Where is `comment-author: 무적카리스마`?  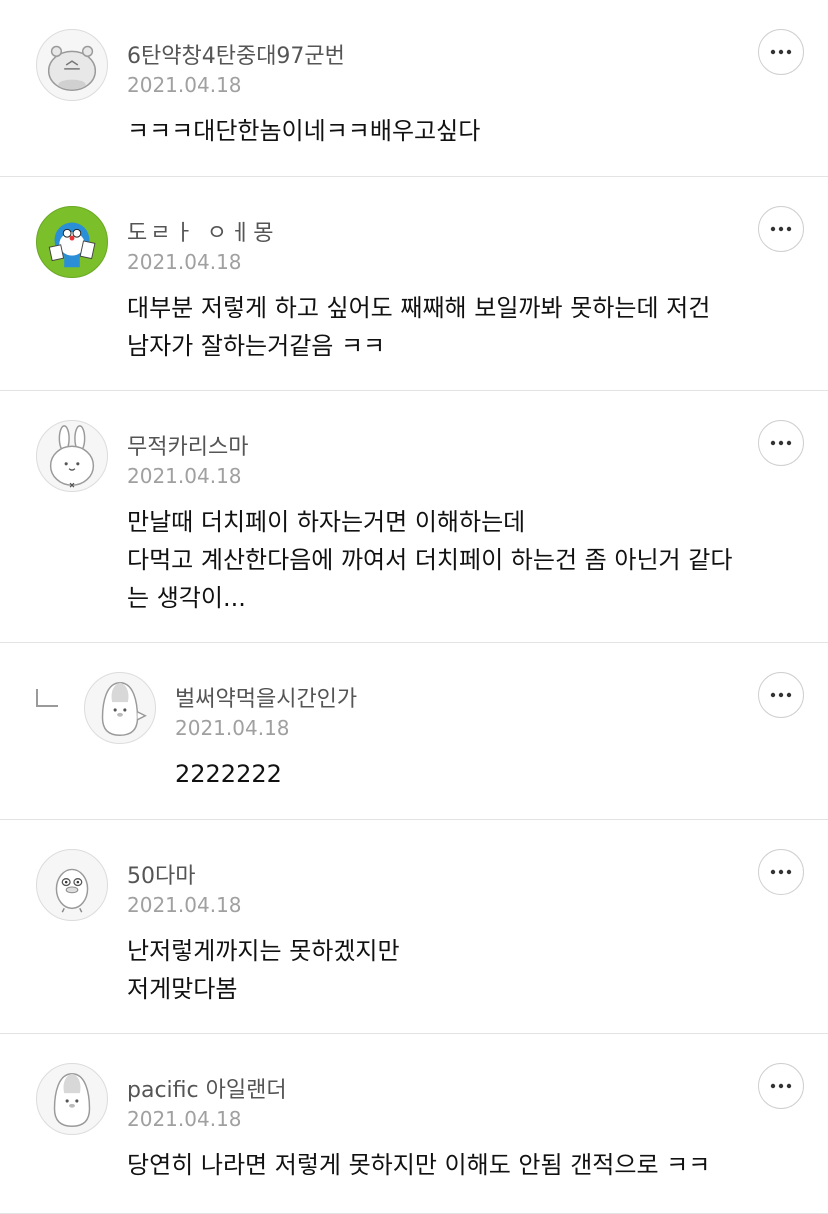 comment-author: 무적카리스마 is located at coordinates (187, 445).